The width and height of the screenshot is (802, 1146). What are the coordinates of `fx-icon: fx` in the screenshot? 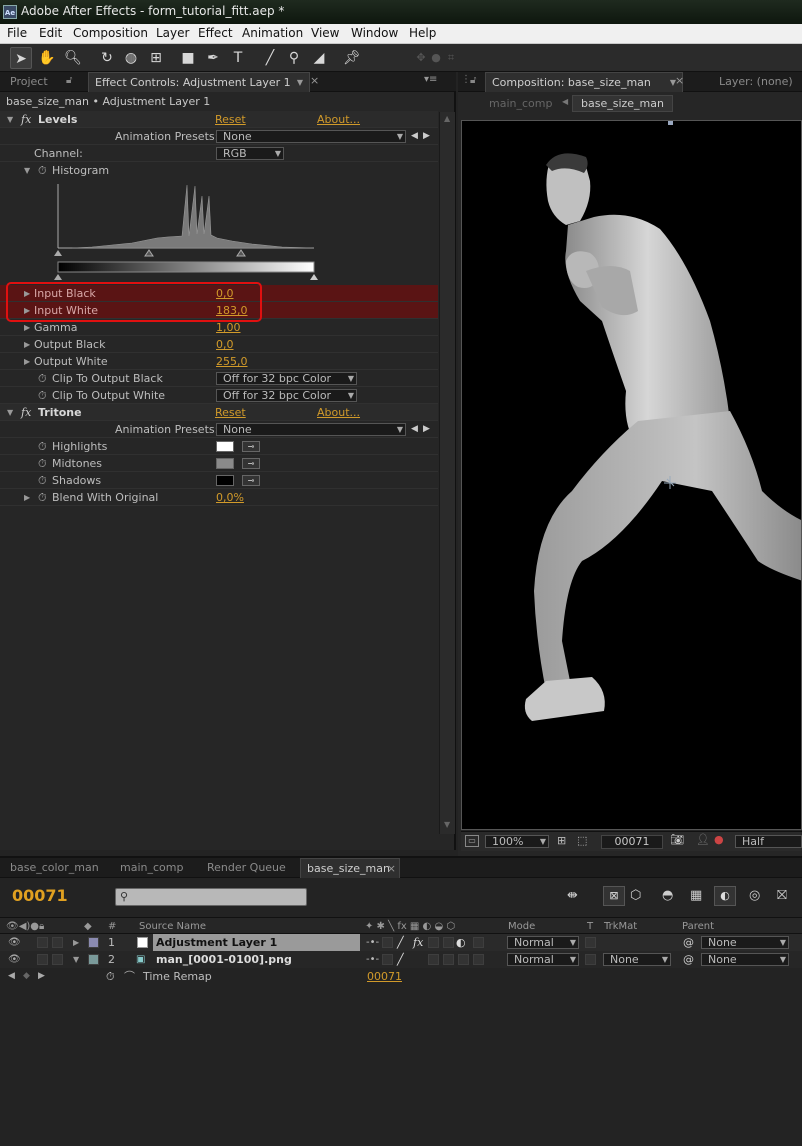 It's located at (26, 119).